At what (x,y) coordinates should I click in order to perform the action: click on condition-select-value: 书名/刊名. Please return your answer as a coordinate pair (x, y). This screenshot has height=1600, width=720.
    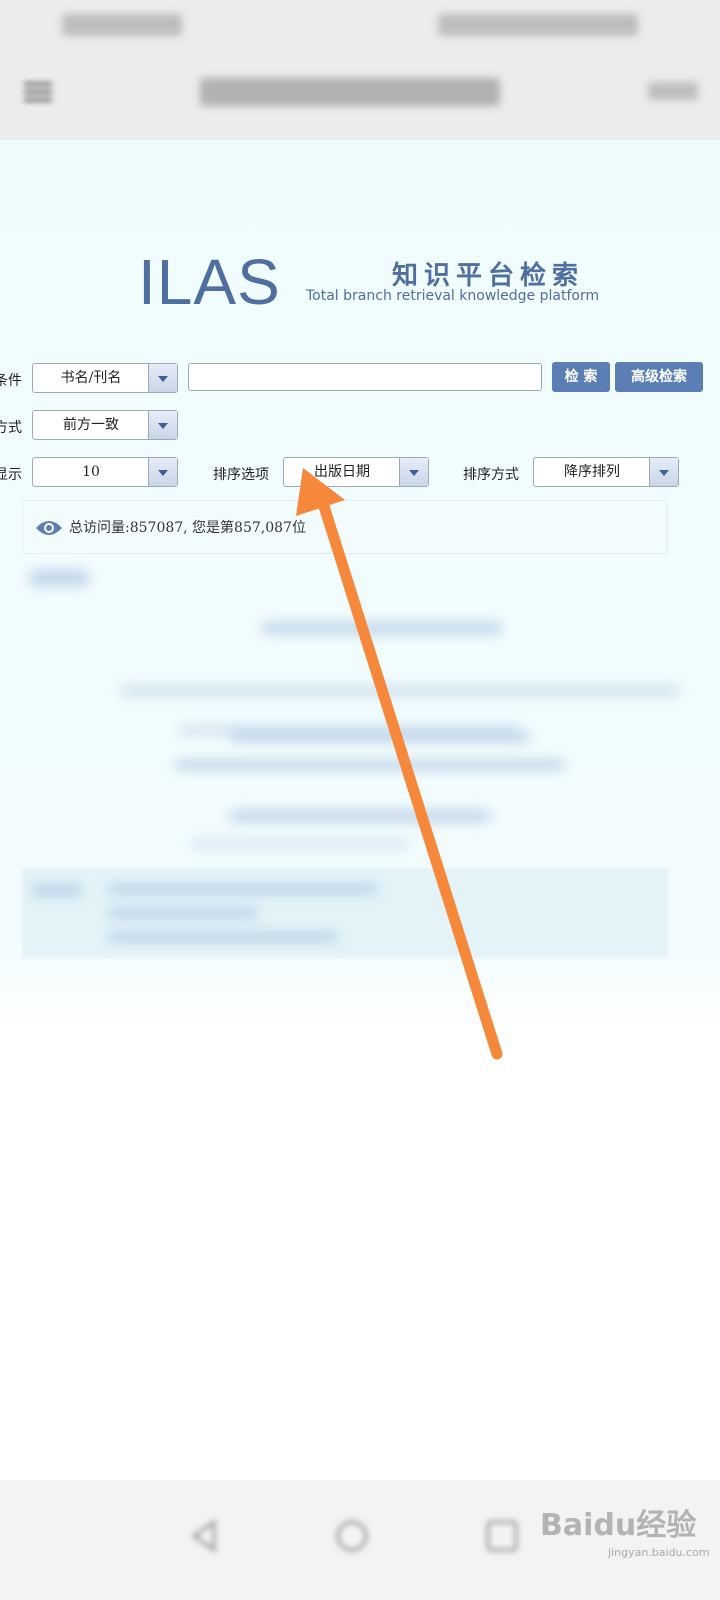
    Looking at the image, I should click on (91, 378).